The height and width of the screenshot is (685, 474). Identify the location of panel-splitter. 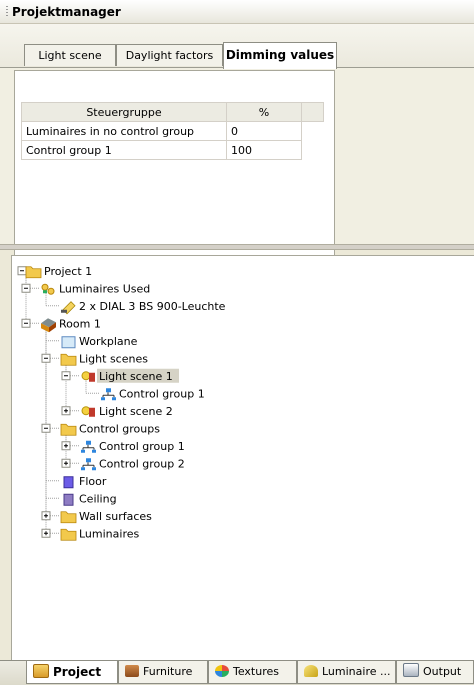
(237, 247).